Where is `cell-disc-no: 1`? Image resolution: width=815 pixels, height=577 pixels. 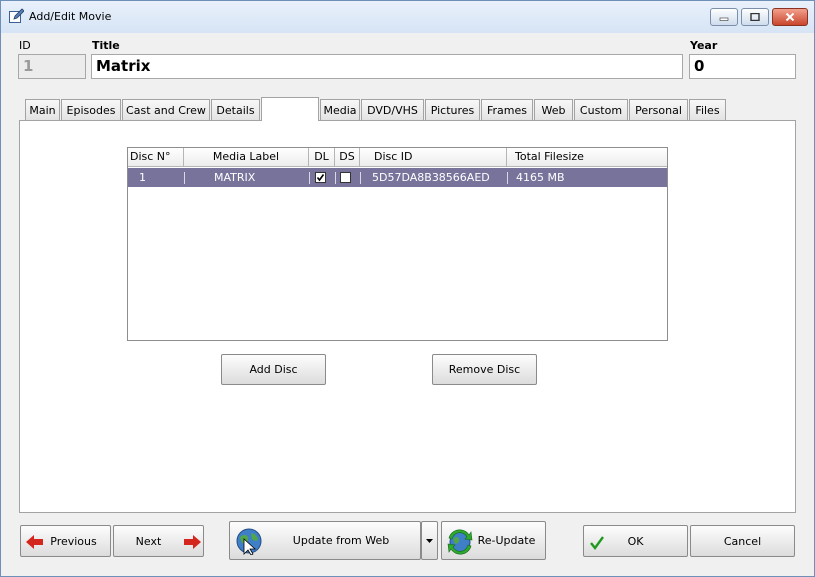 cell-disc-no: 1 is located at coordinates (142, 177).